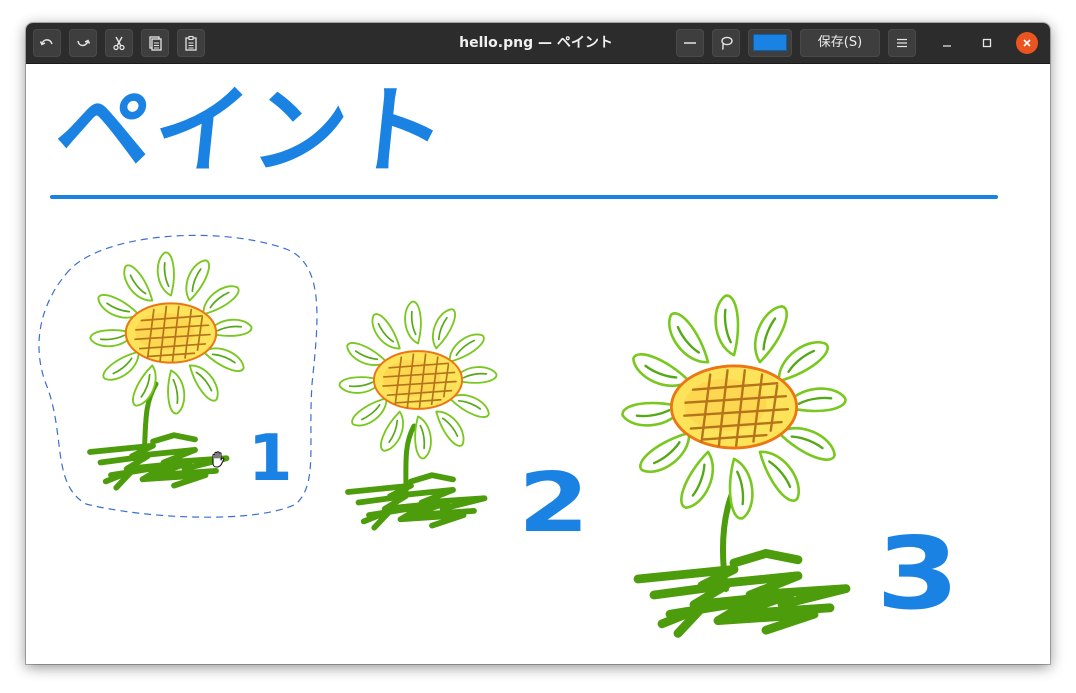 The width and height of the screenshot is (1076, 693). I want to click on scissors-icon, so click(119, 43).